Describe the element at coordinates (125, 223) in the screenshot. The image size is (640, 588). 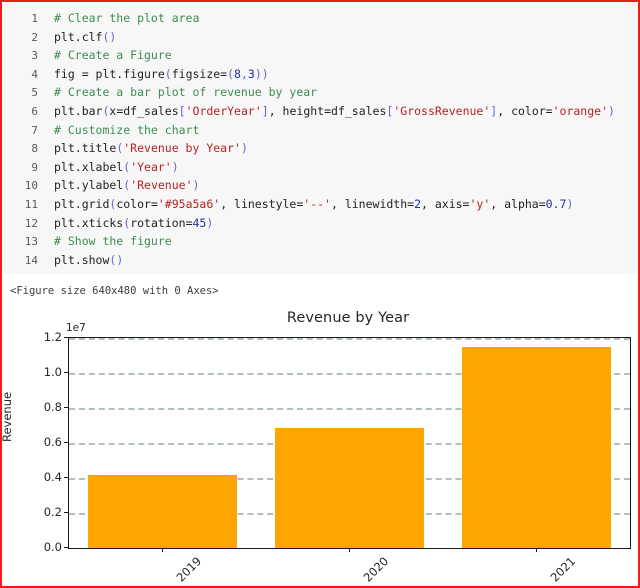
I see `code-line-text: plt.xticks(rotation=45)` at that location.